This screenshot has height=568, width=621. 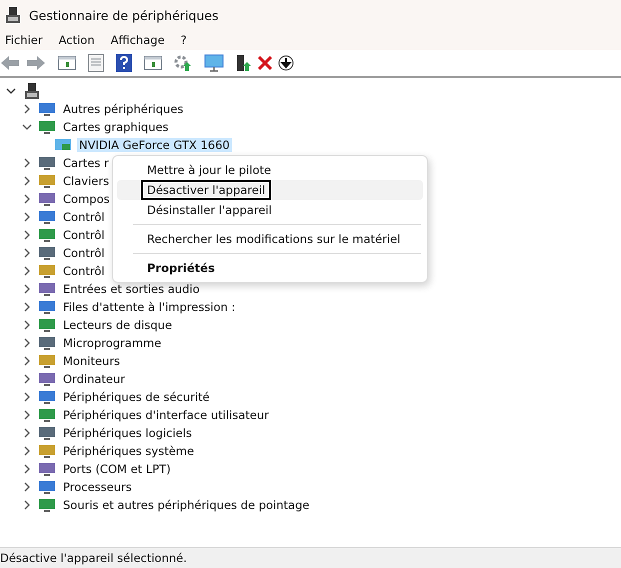 What do you see at coordinates (286, 63) in the screenshot?
I see `download-icon` at bounding box center [286, 63].